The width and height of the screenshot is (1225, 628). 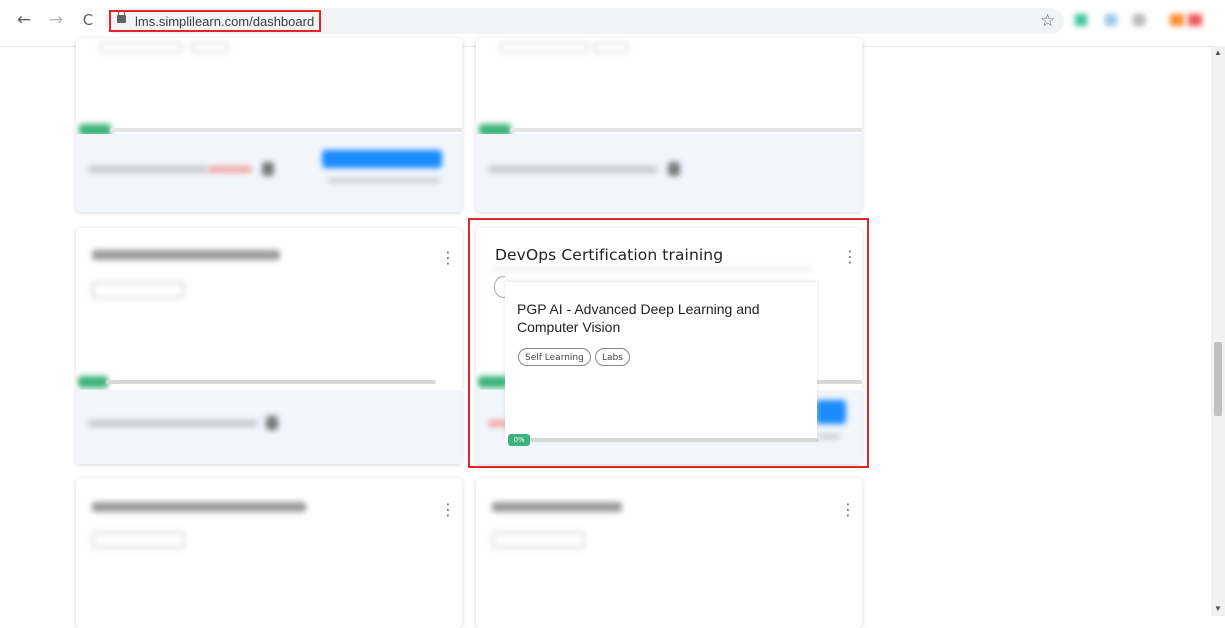 I want to click on url-highlight-box, so click(x=215, y=21).